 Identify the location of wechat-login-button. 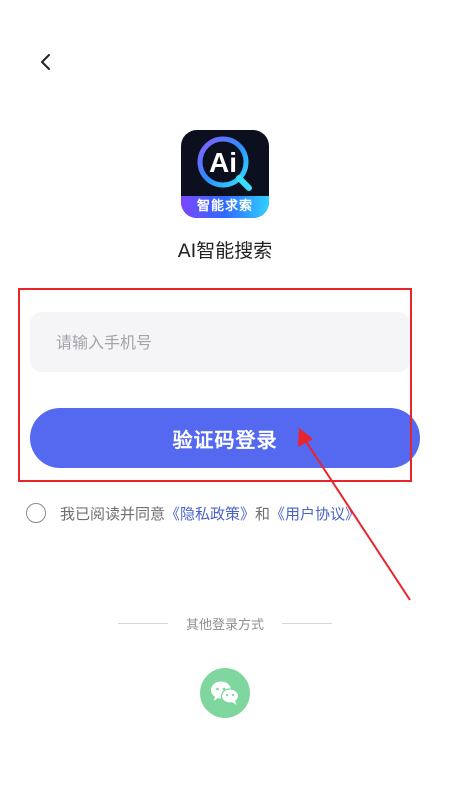
(225, 693).